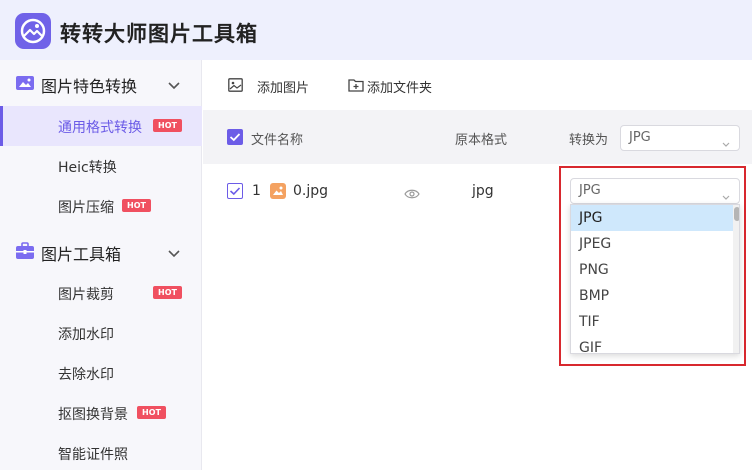 The width and height of the screenshot is (752, 470). I want to click on sidebar-item-id-photo: 智能证件照, so click(101, 451).